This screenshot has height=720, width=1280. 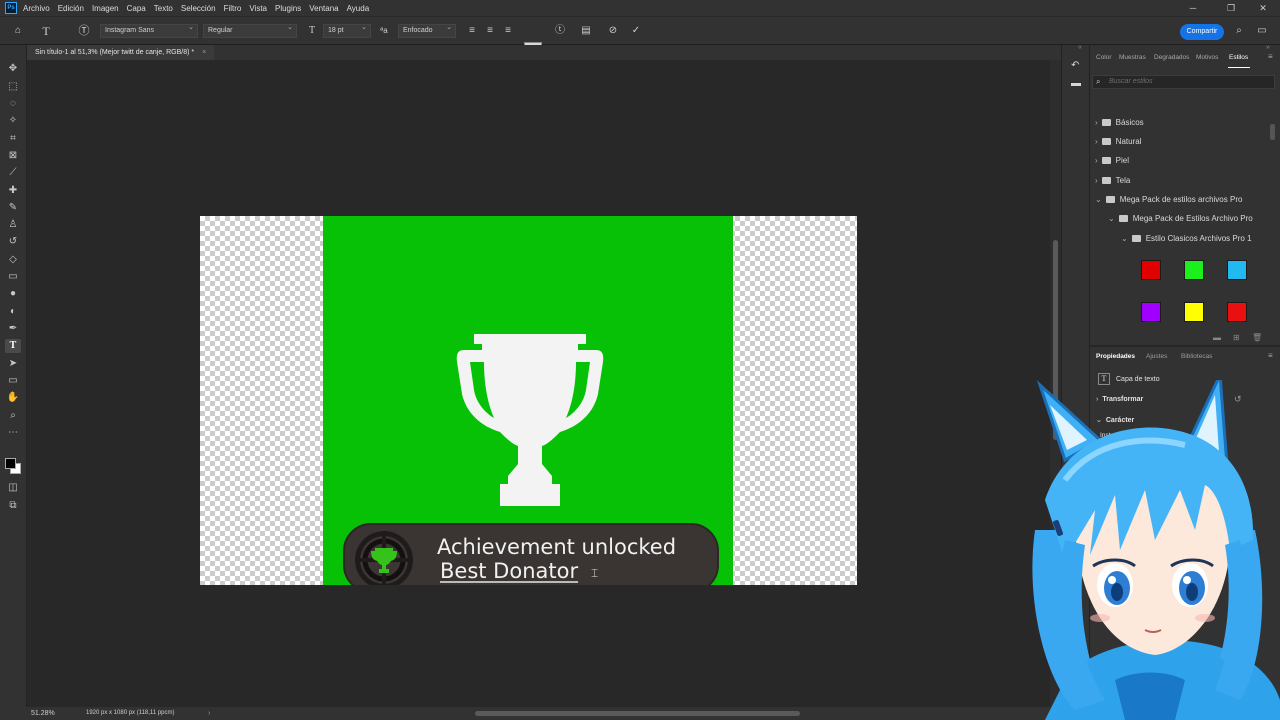 What do you see at coordinates (13, 104) in the screenshot?
I see `lasso-tool-icon: ◌` at bounding box center [13, 104].